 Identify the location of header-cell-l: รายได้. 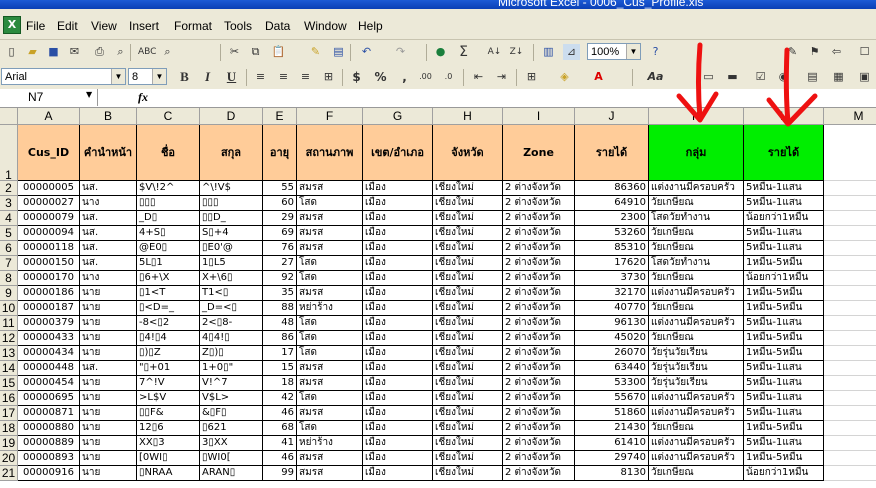
(784, 153).